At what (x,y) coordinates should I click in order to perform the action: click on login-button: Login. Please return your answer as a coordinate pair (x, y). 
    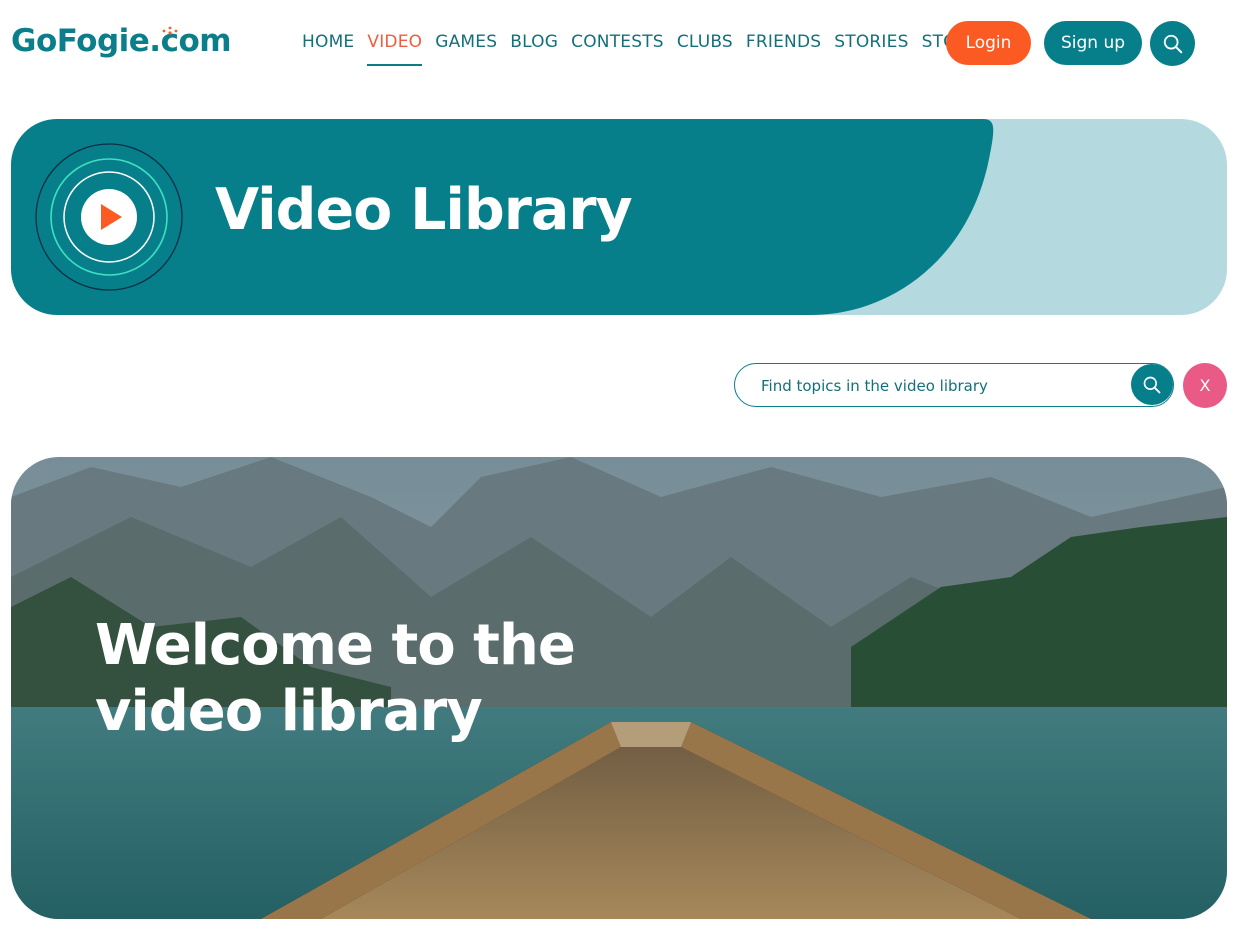
    Looking at the image, I should click on (988, 43).